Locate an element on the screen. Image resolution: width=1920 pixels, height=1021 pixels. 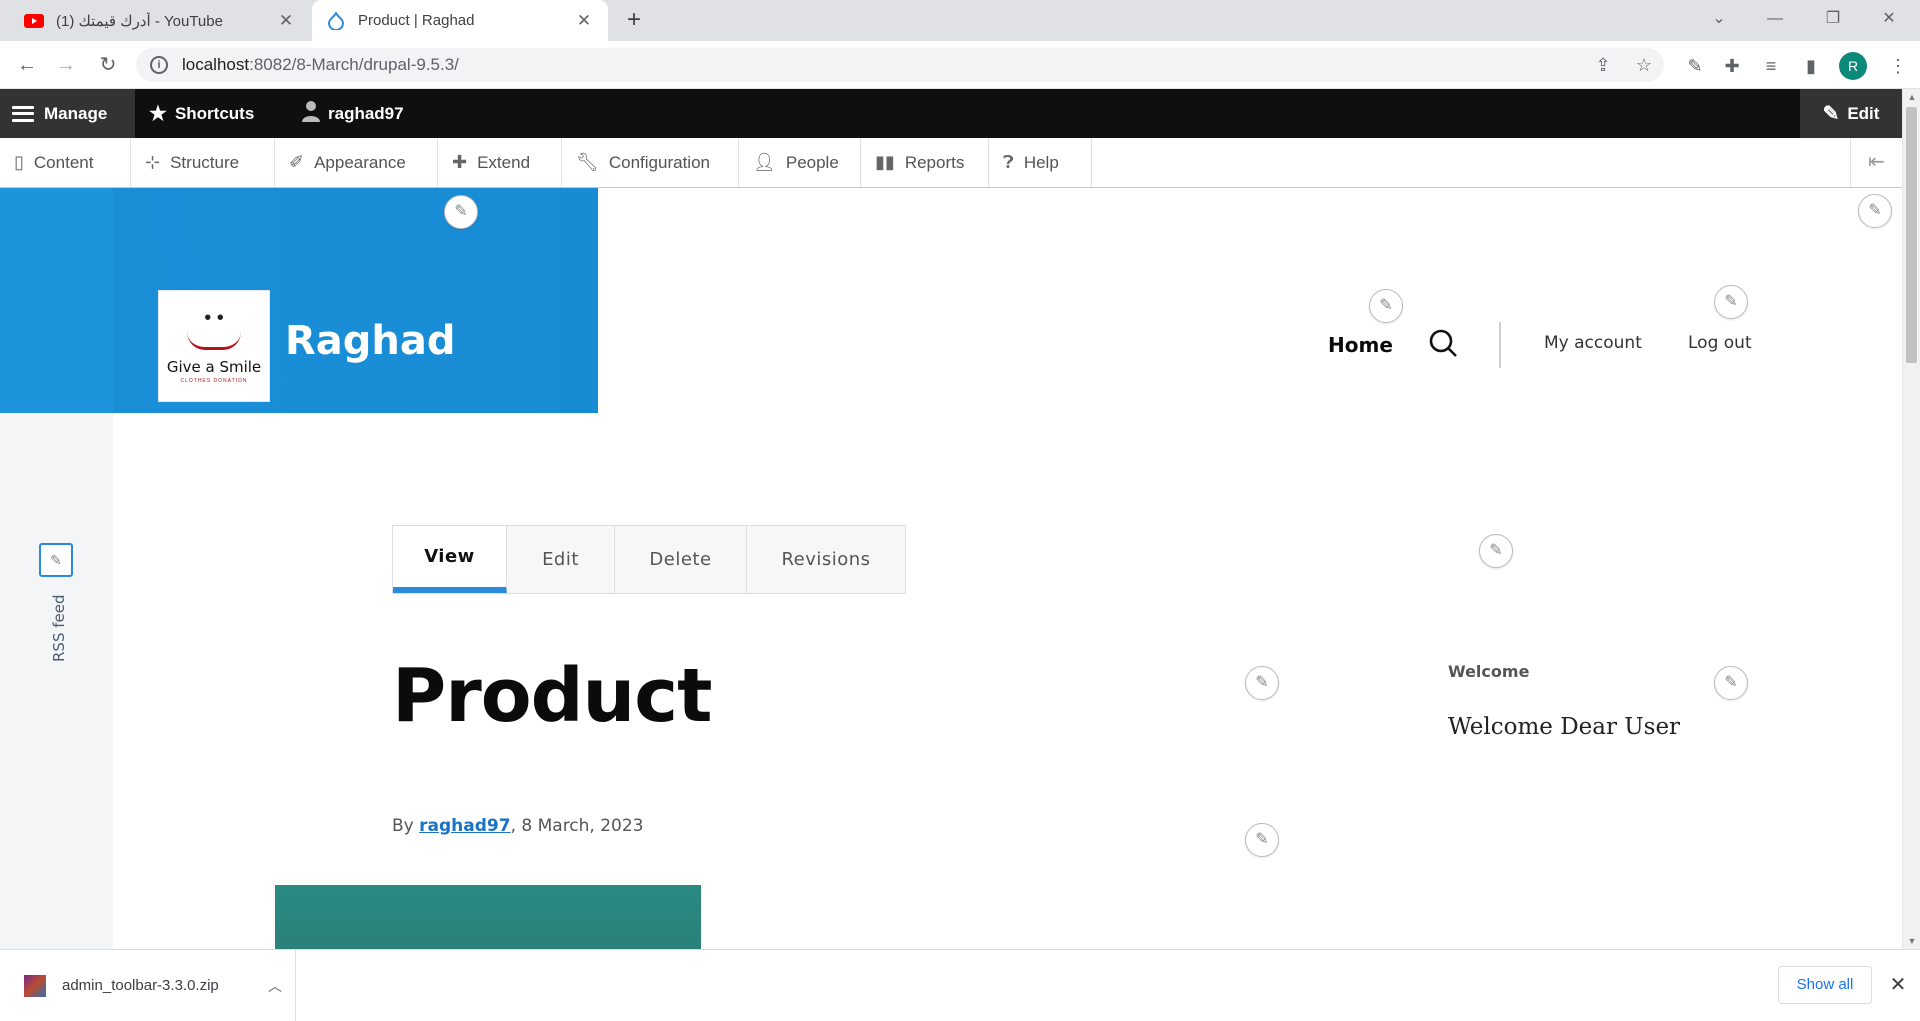
rss-feed-link: RSS feed is located at coordinates (59, 629).